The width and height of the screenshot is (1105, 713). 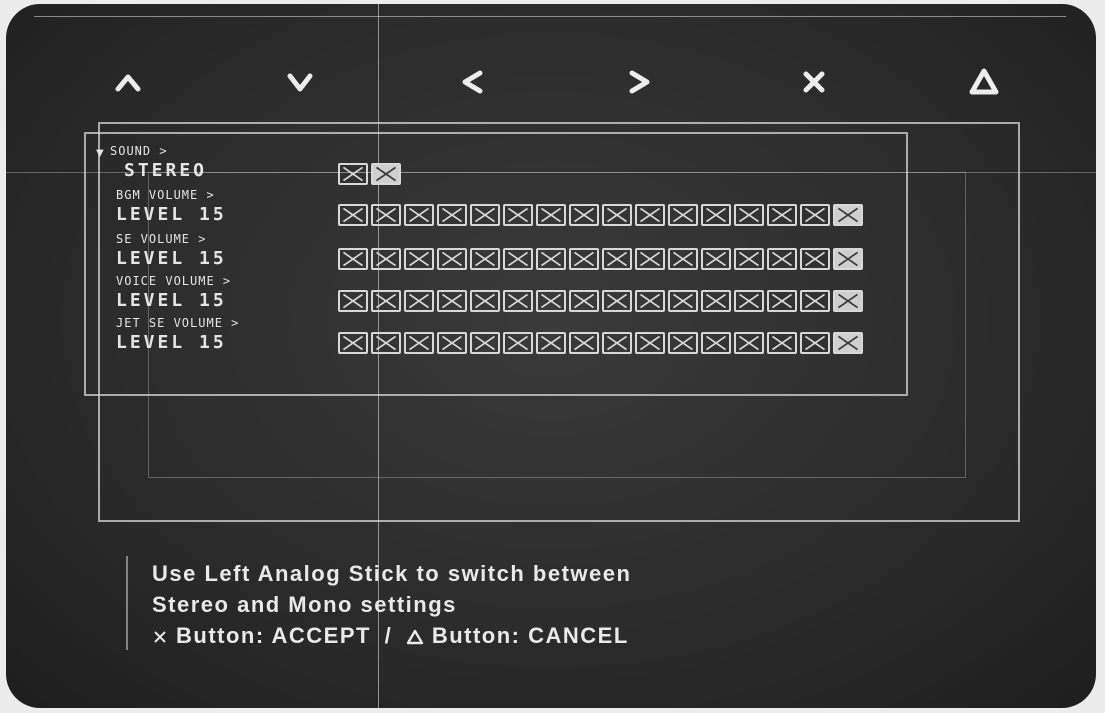 I want to click on jet-se-level-text: LEVEL 15, so click(x=171, y=342).